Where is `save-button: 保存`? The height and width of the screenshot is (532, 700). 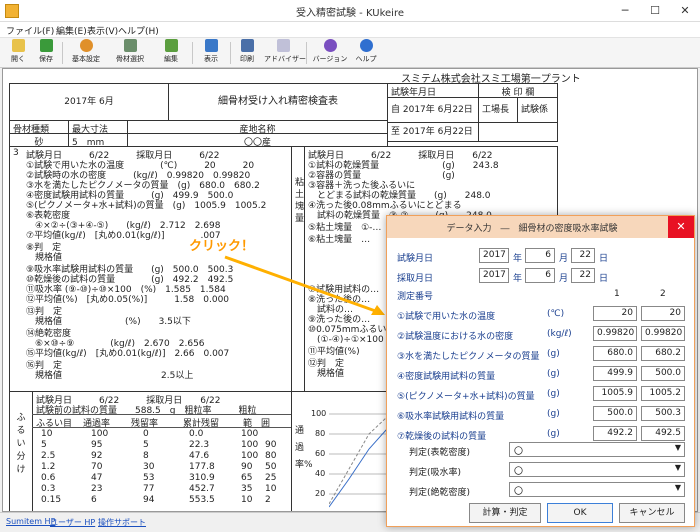 save-button: 保存 is located at coordinates (46, 53).